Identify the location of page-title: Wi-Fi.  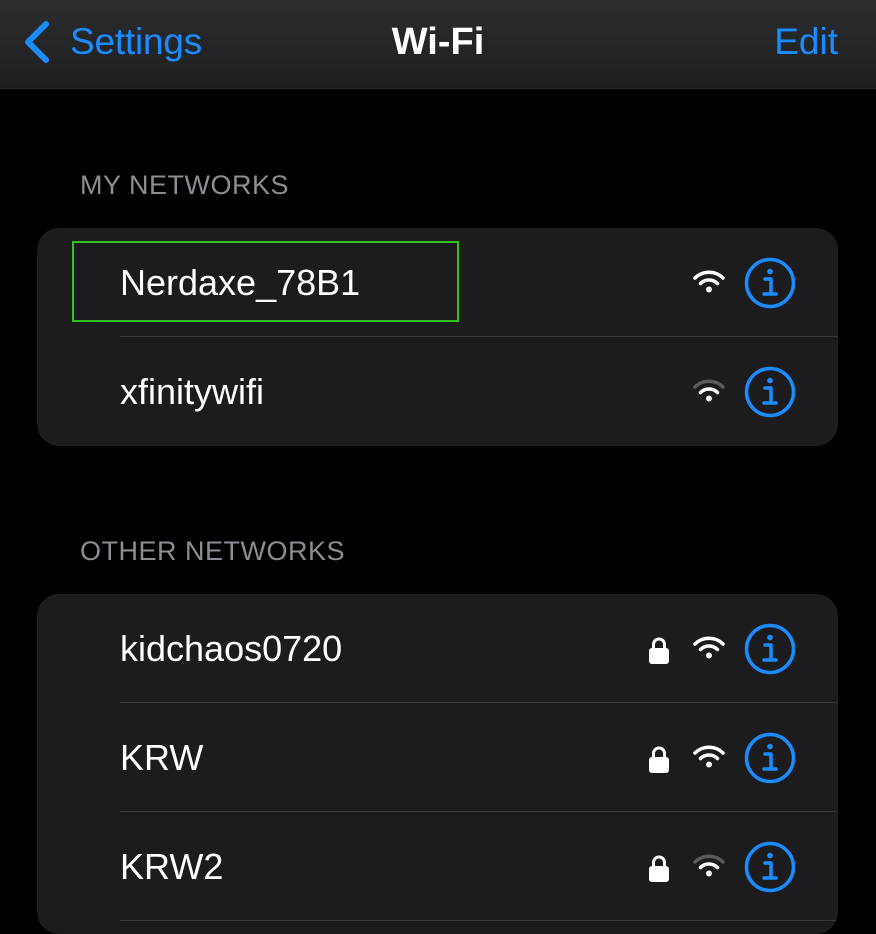
(438, 42).